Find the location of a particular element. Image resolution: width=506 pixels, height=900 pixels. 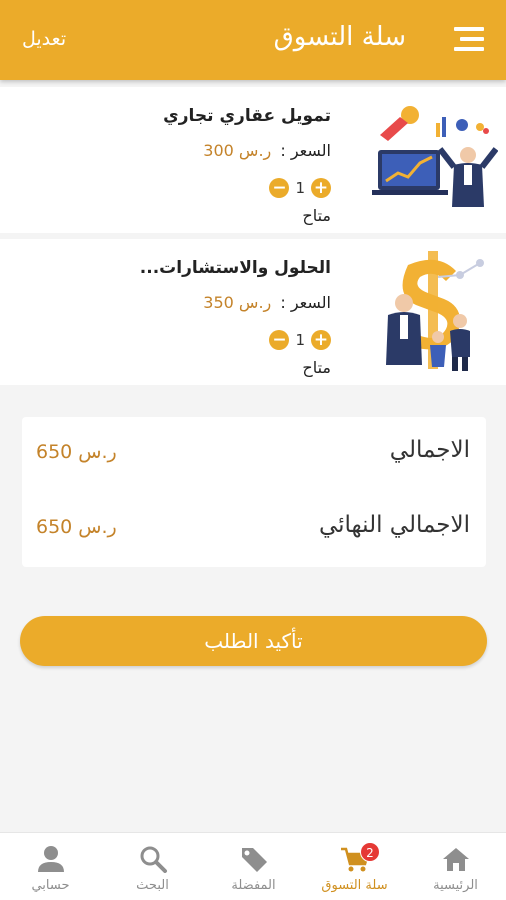

nav-item-search: البحث is located at coordinates (152, 866).